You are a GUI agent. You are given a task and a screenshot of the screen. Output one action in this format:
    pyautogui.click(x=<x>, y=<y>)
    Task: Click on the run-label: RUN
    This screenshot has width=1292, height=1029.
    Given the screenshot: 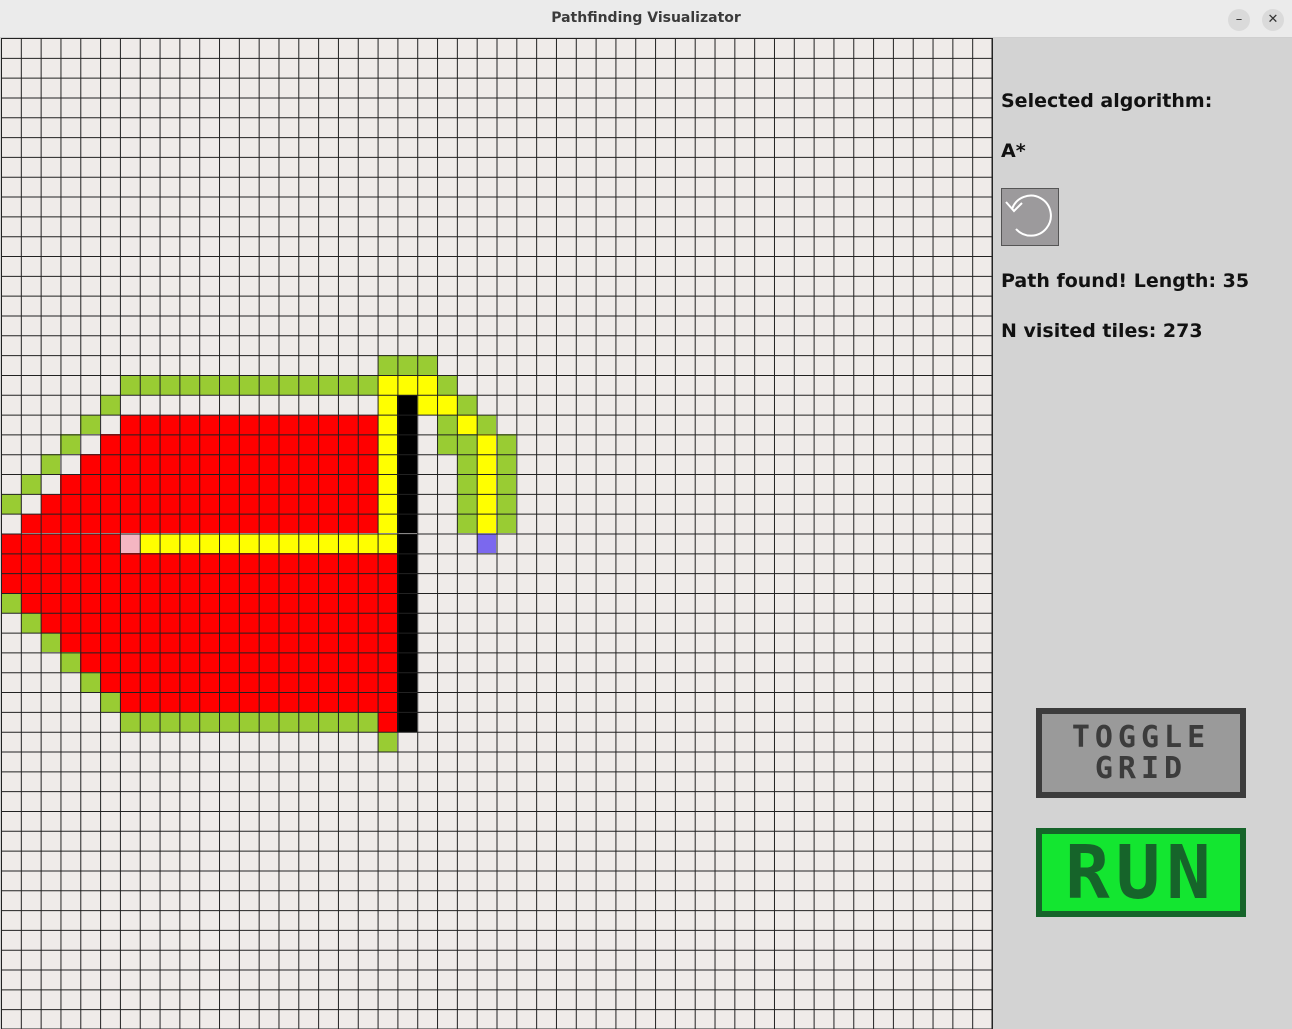 What is the action you would take?
    pyautogui.click(x=1141, y=872)
    